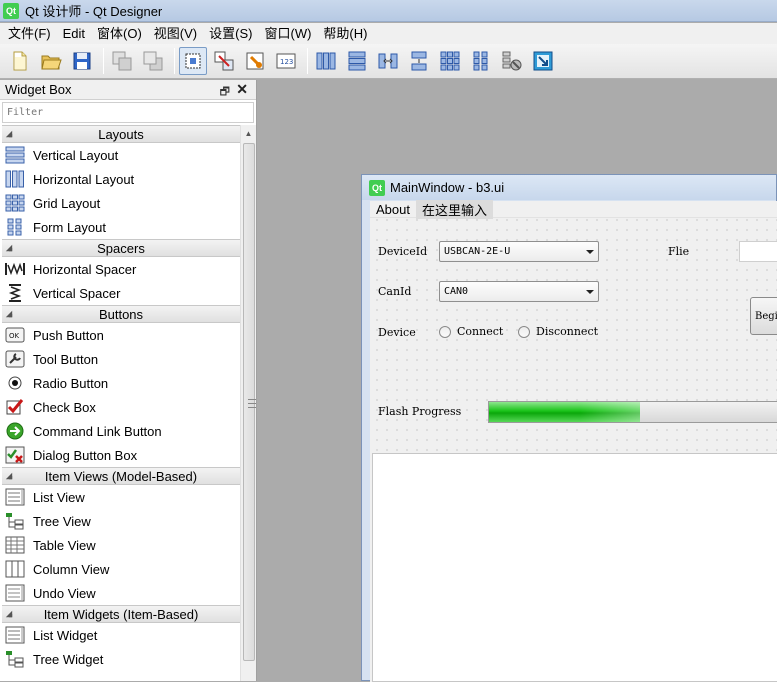  I want to click on grip-icon, so click(252, 403).